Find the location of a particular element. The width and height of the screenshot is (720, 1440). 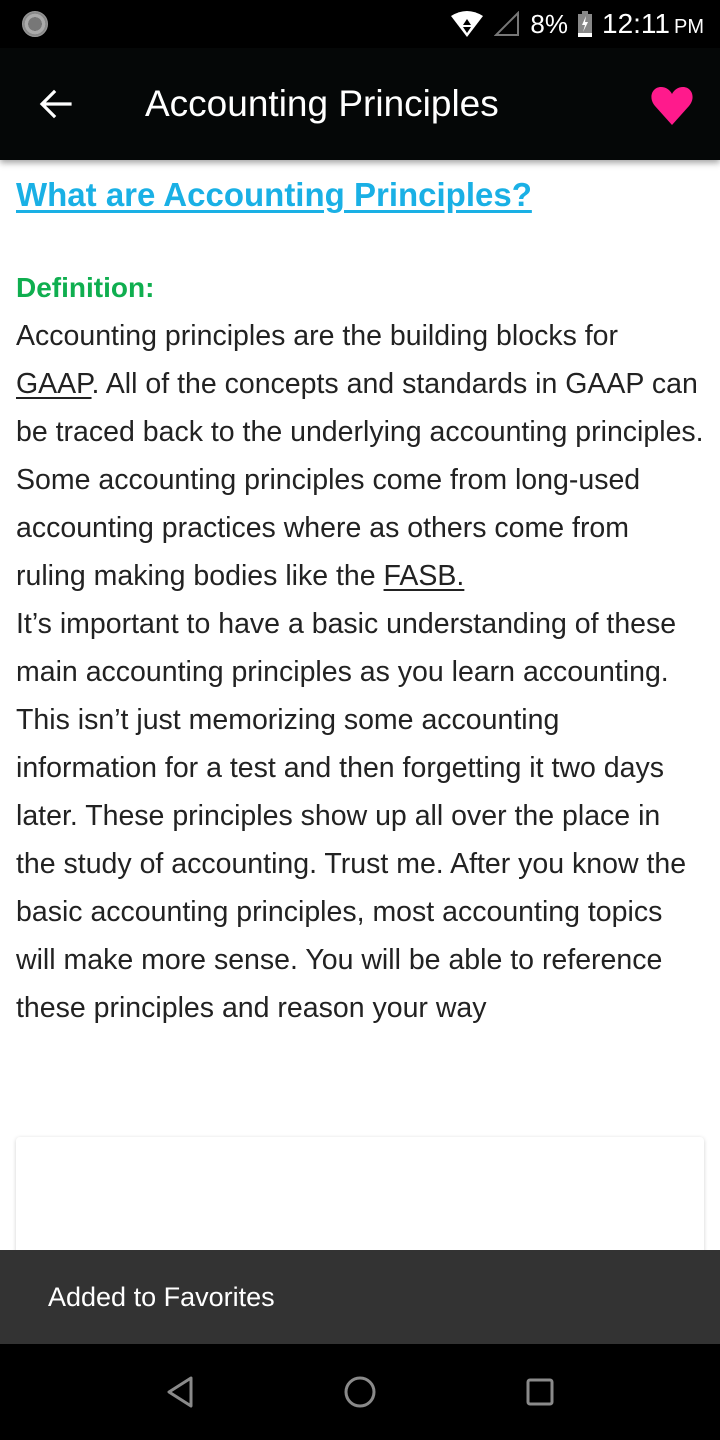

sync-icon is located at coordinates (35, 24).